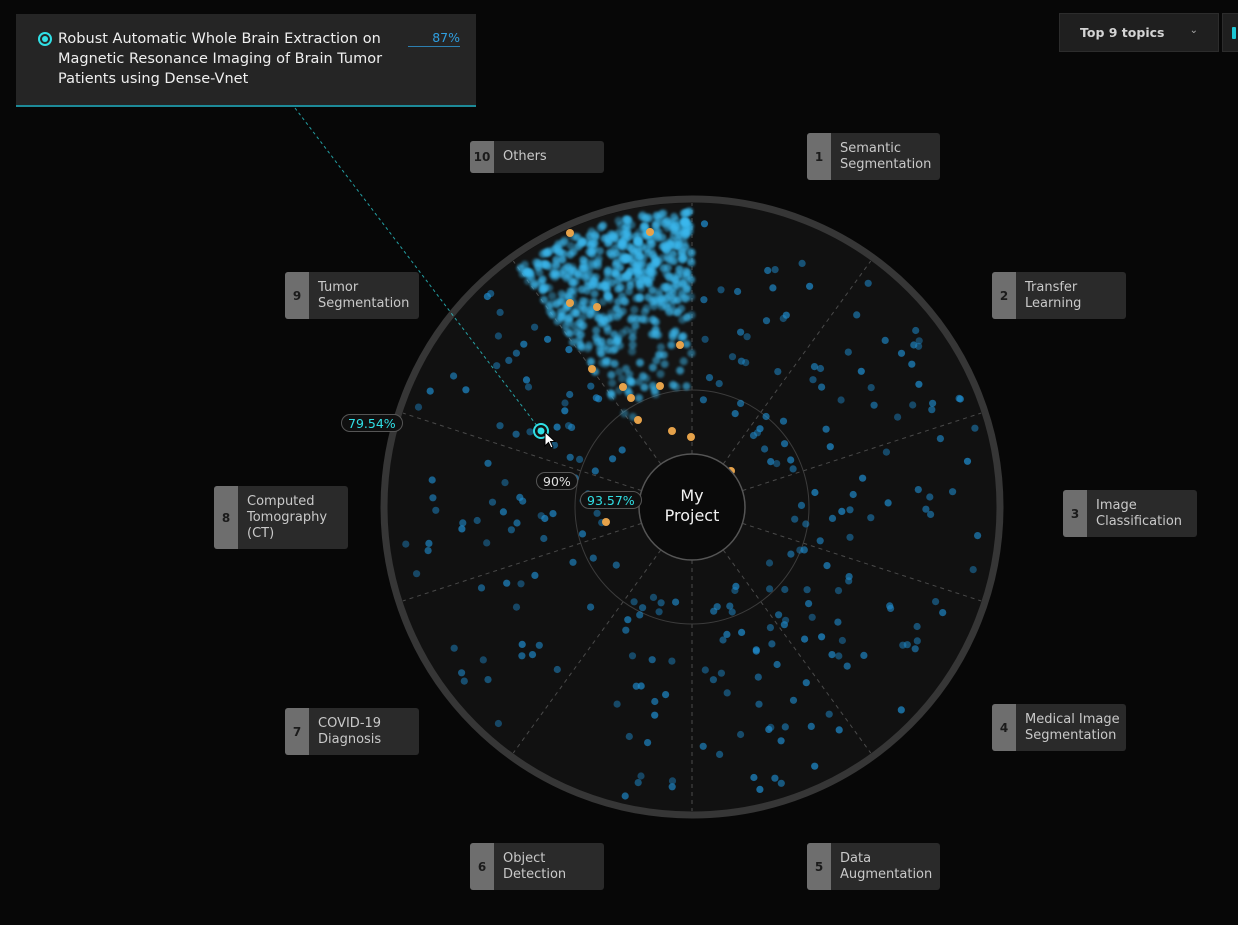  I want to click on topic-label-transfer-learning: 2 Transfer Learning, so click(1059, 295).